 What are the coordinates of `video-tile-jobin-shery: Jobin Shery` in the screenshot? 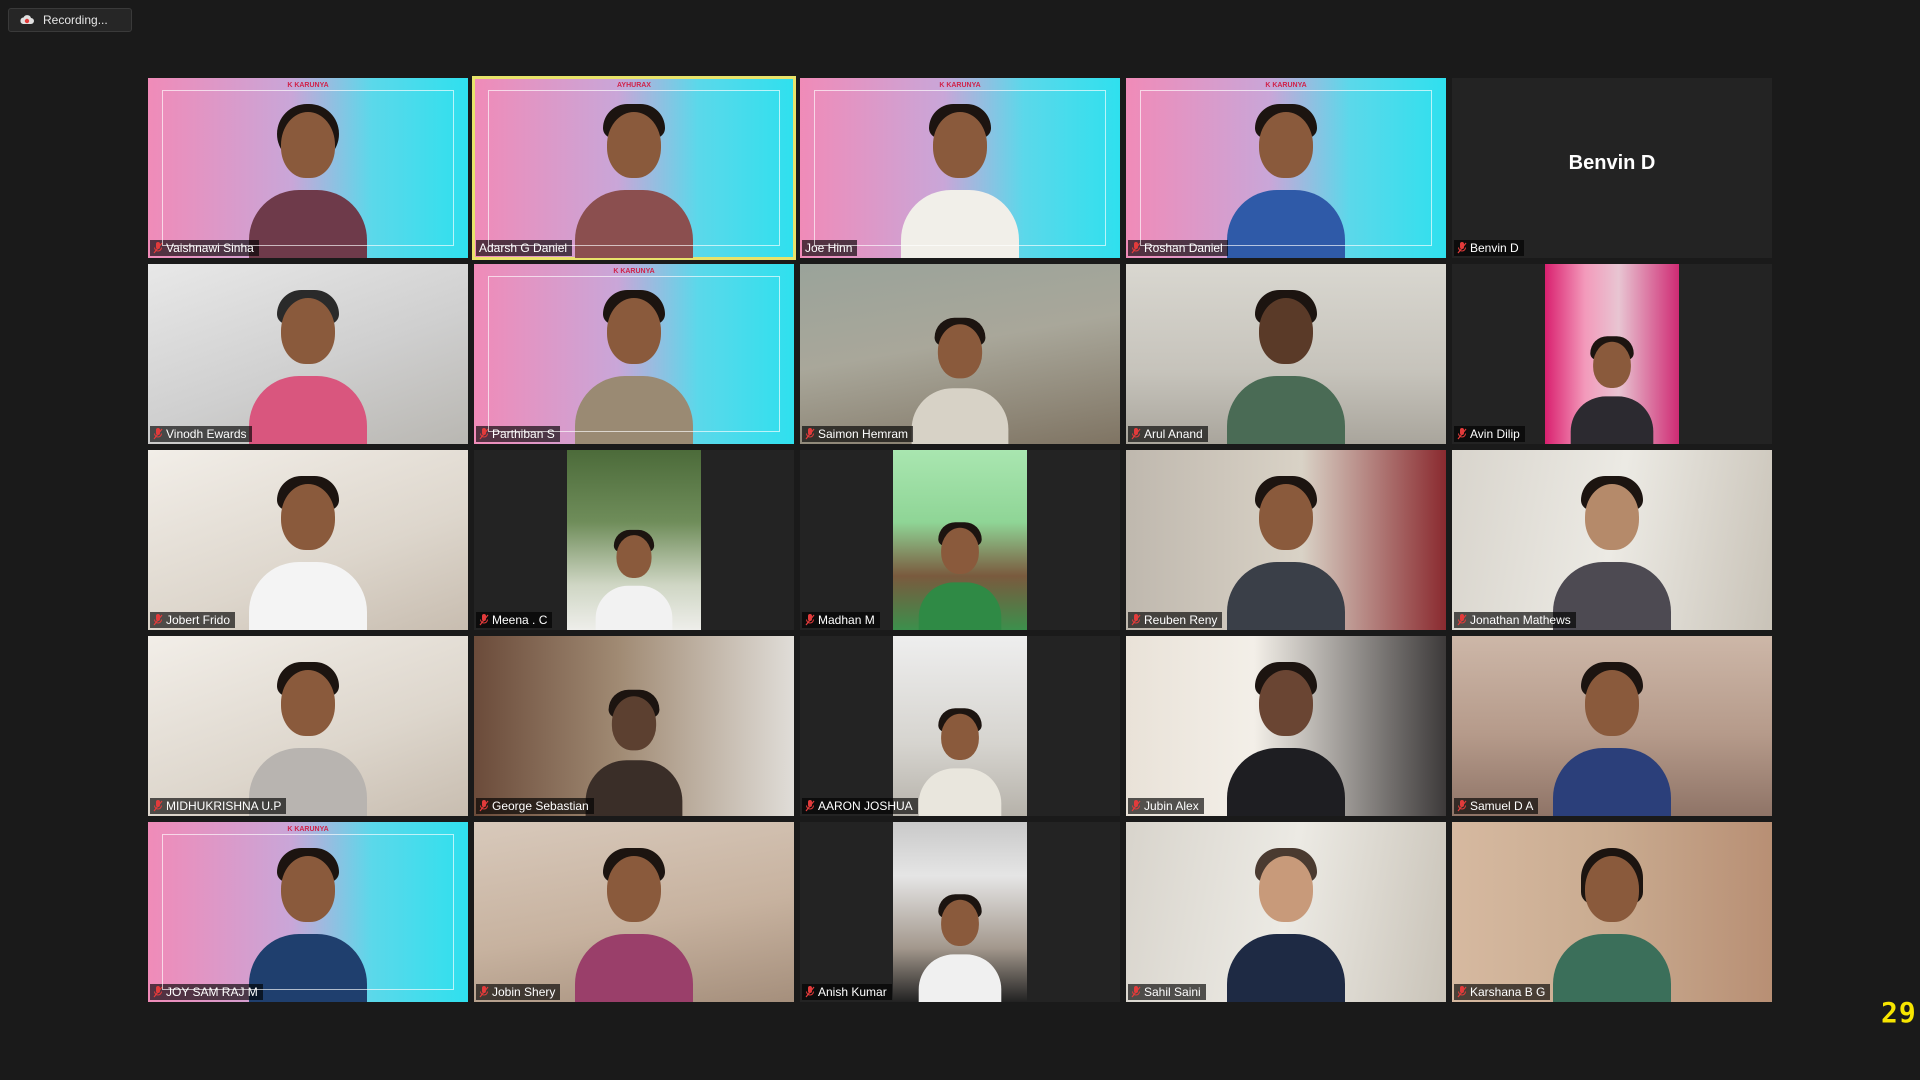 It's located at (634, 912).